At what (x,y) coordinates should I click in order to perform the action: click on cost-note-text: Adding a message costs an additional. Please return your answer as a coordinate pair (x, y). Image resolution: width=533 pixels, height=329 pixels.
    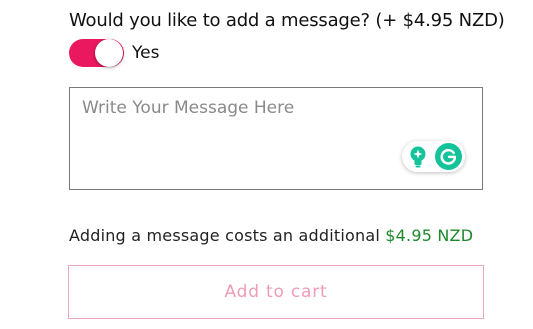
    Looking at the image, I should click on (224, 235).